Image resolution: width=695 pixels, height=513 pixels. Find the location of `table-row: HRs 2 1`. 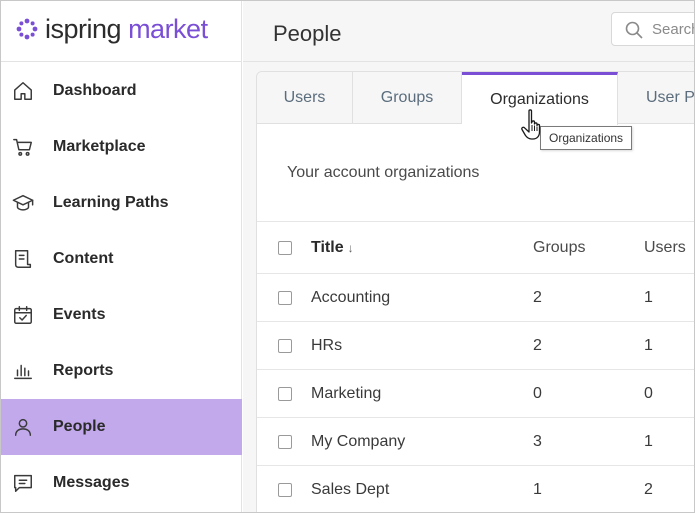

table-row: HRs 2 1 is located at coordinates (475, 345).